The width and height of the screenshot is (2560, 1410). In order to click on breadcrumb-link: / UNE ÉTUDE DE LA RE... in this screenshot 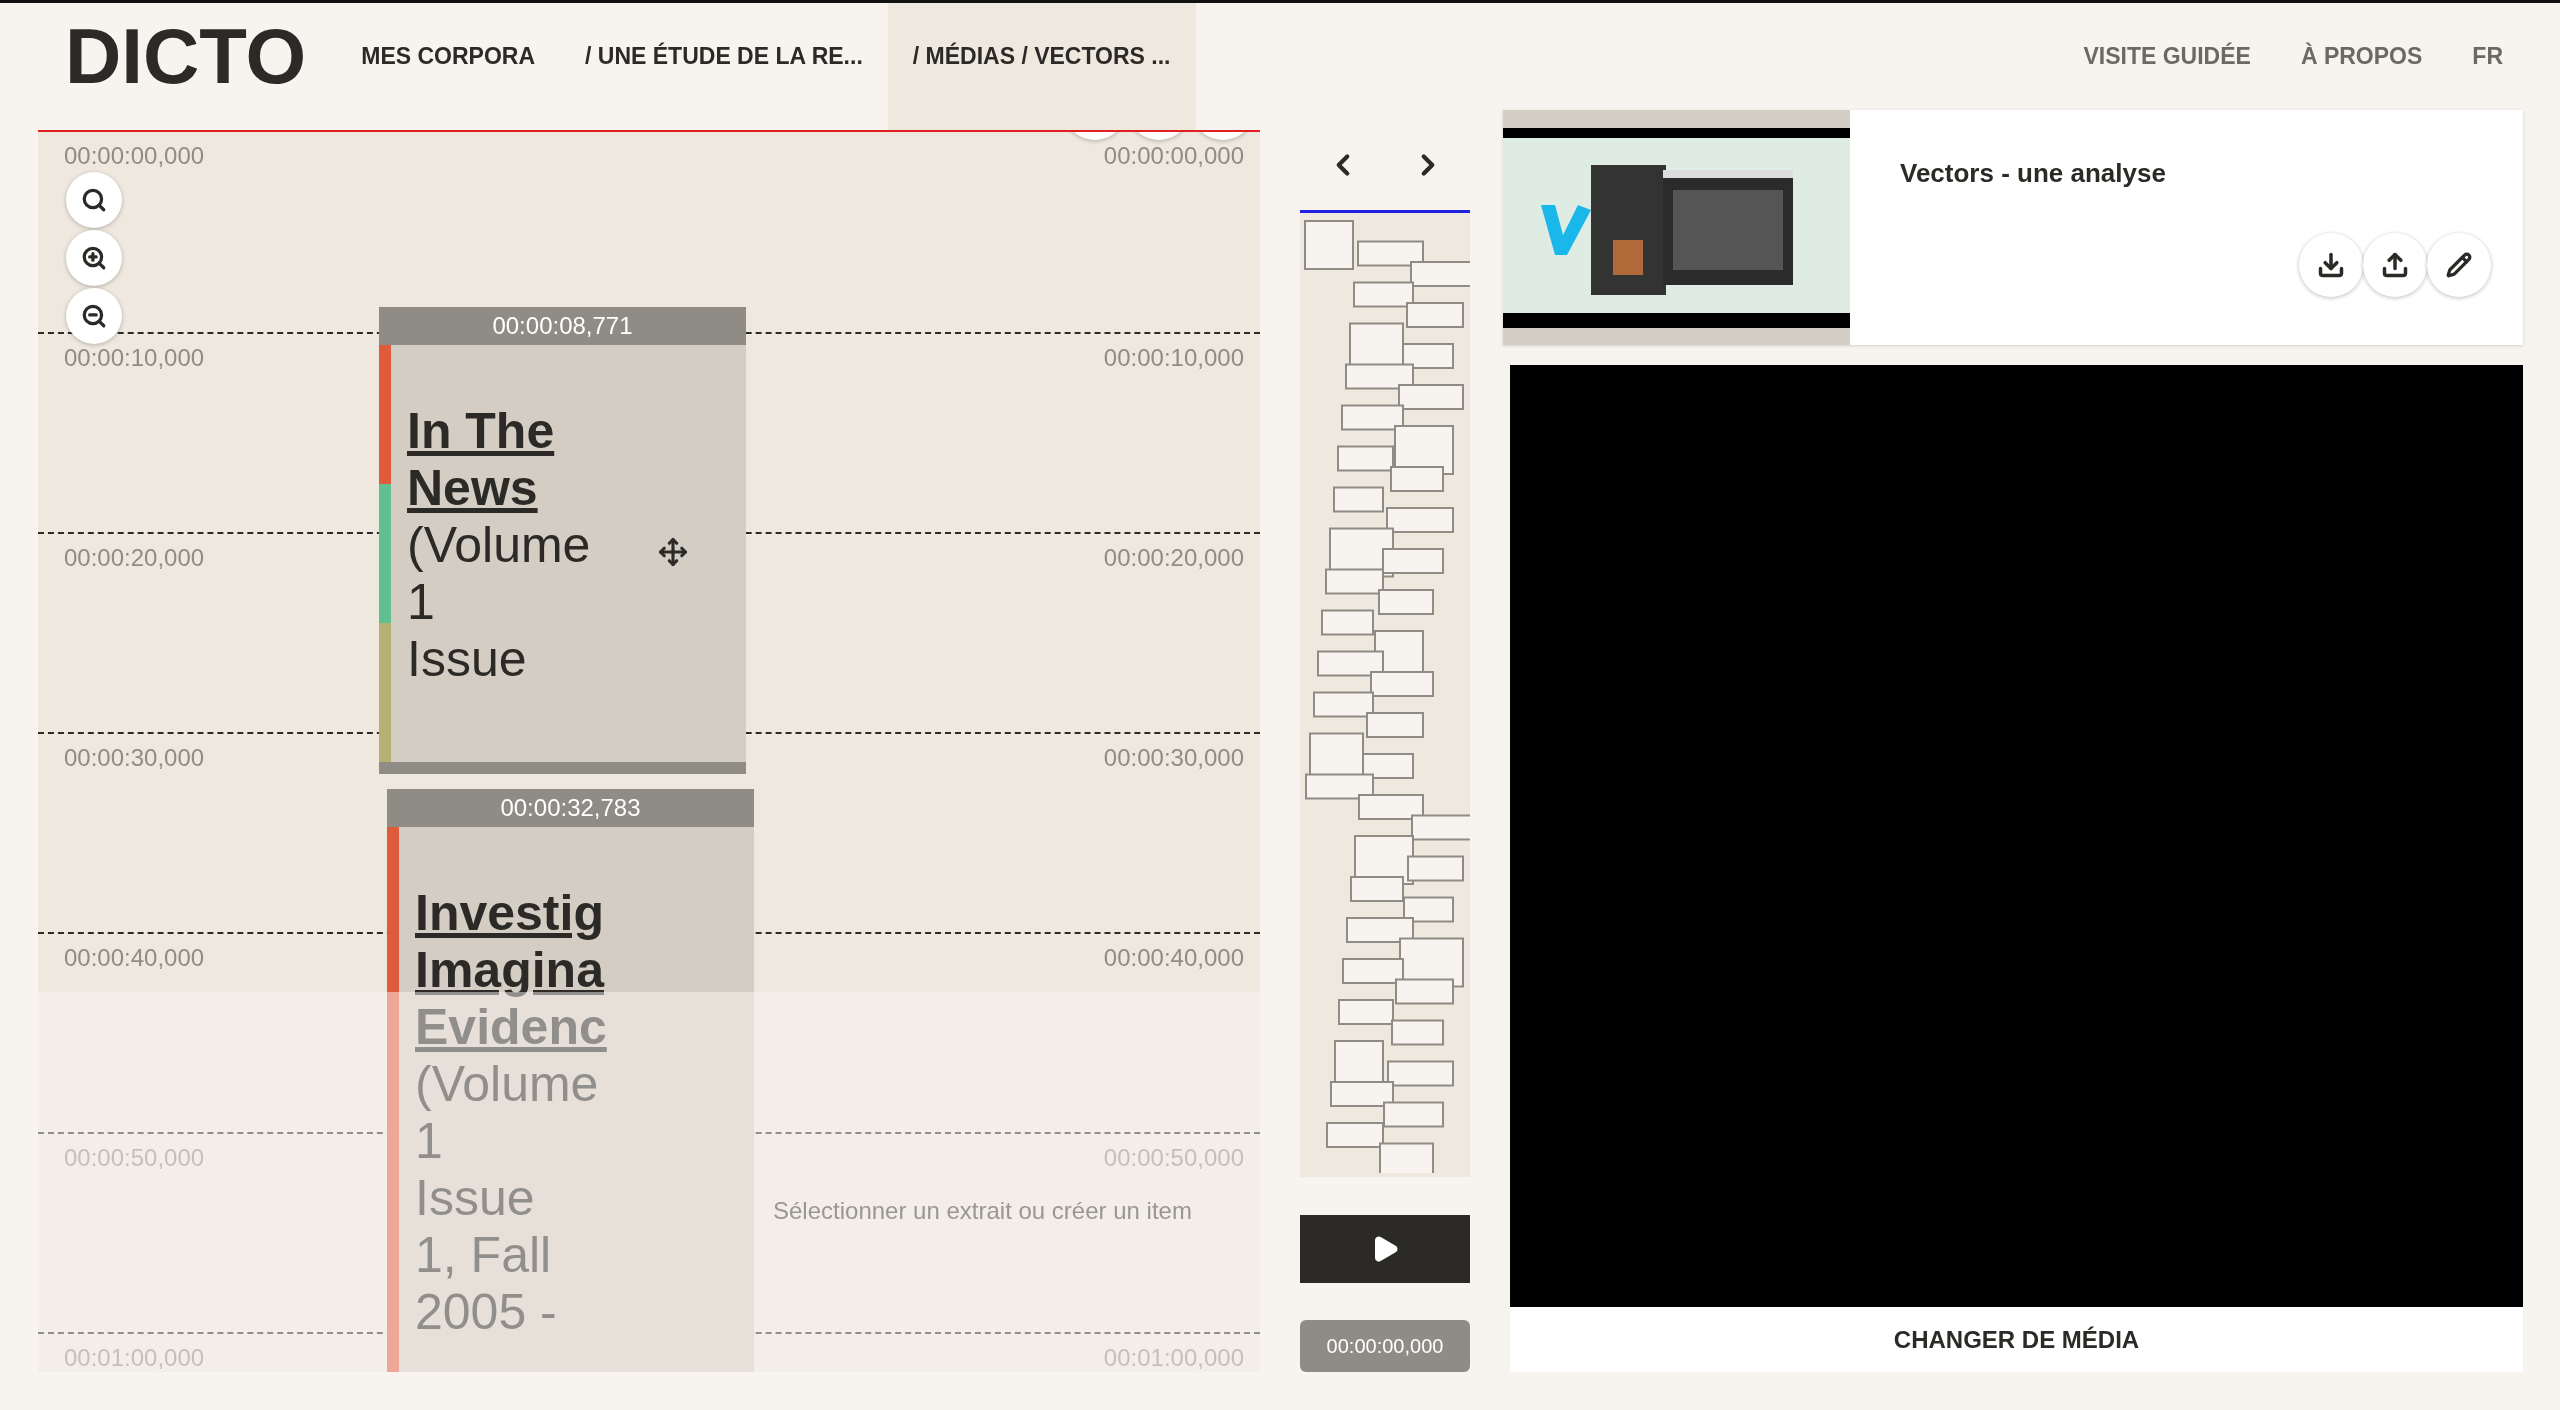, I will do `click(724, 56)`.